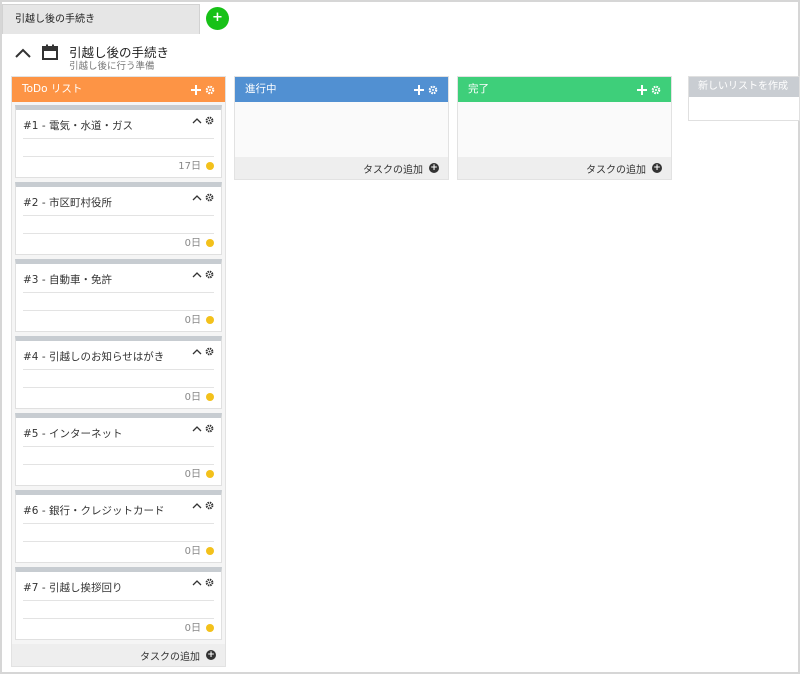  I want to click on list-title: 進行中, so click(261, 89).